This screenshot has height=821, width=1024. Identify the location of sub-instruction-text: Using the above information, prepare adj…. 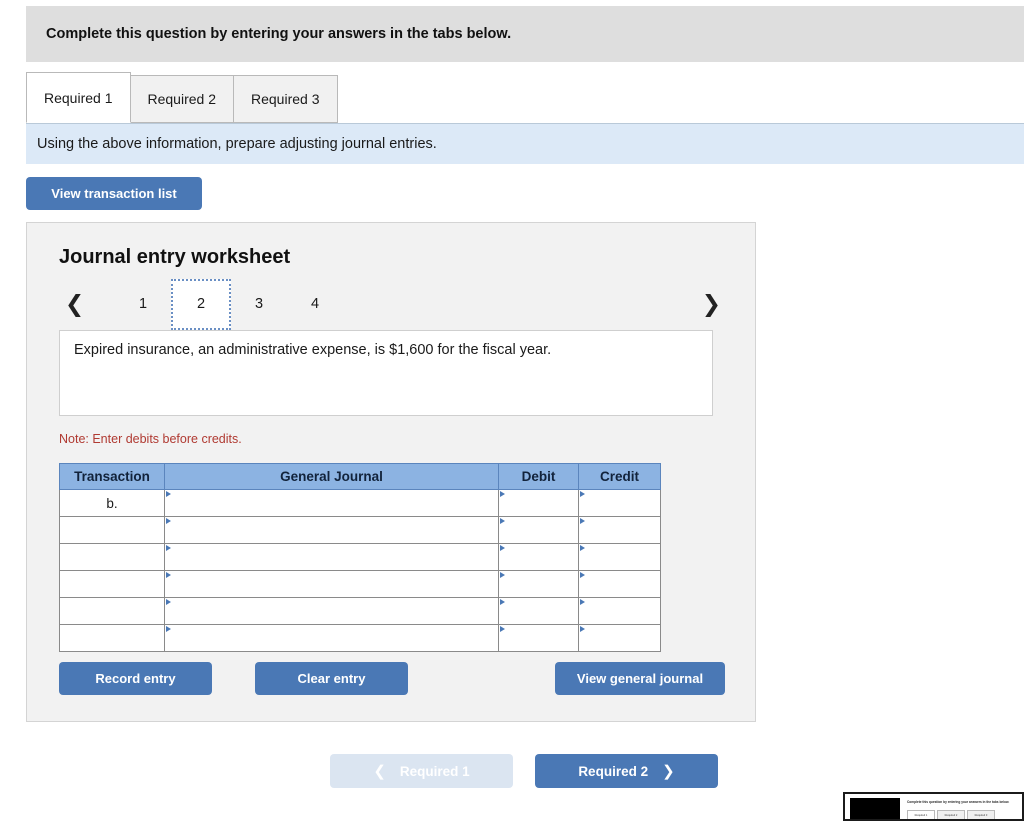
(237, 144).